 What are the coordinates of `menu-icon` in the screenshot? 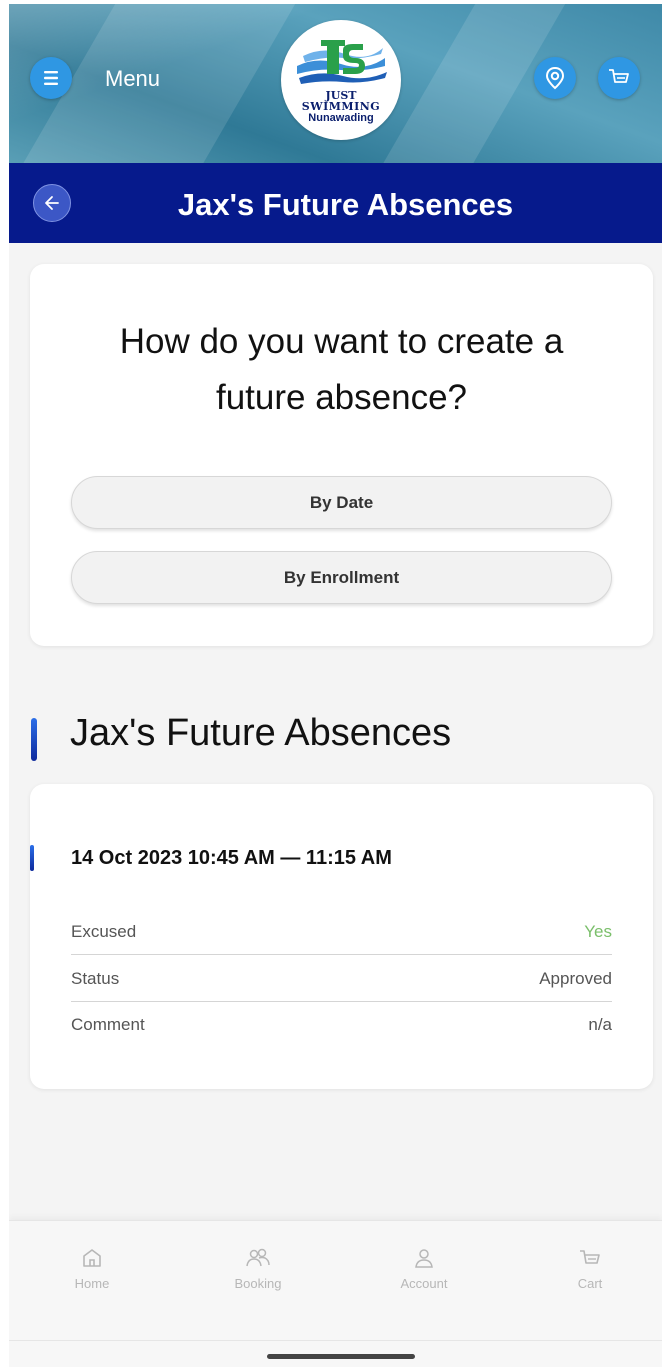 It's located at (51, 78).